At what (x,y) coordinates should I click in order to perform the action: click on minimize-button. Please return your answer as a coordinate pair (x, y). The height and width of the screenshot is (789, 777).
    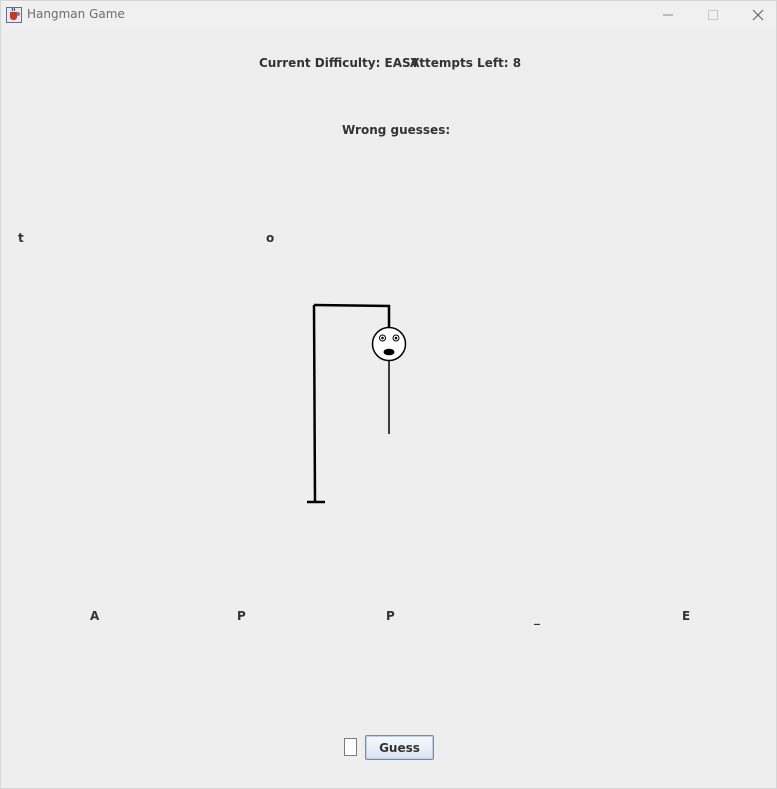
    Looking at the image, I should click on (668, 15).